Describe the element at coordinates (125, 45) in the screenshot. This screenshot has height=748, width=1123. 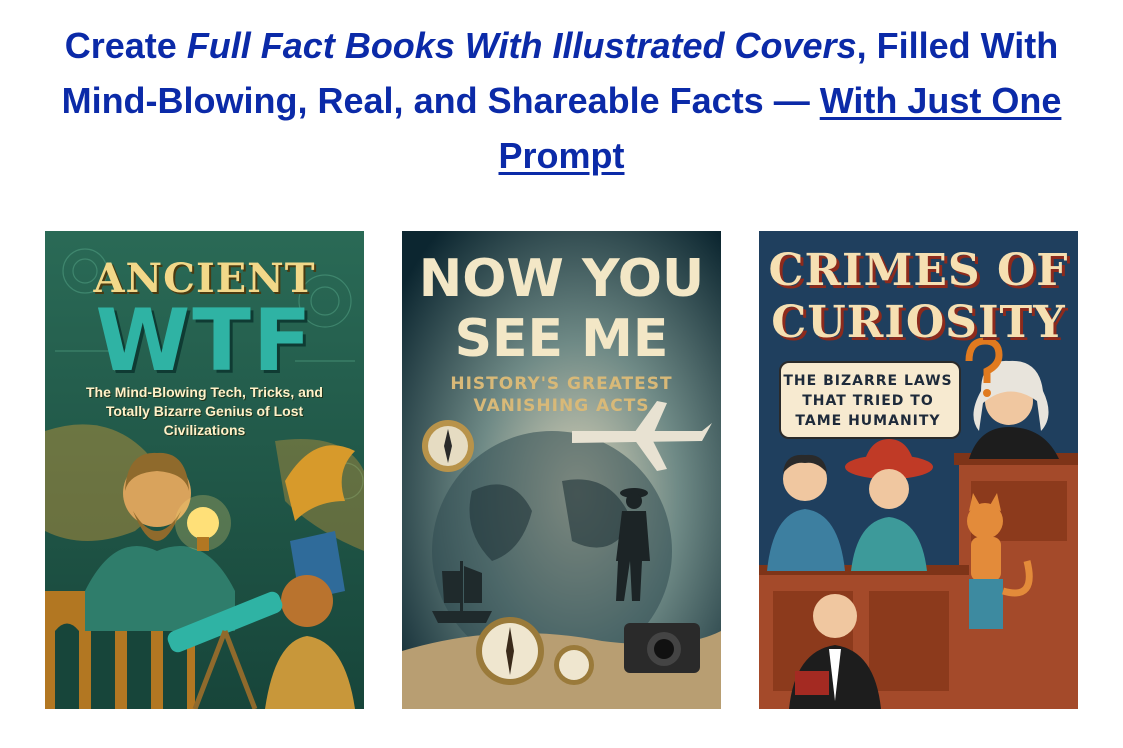
I see `headline-text-1: Create` at that location.